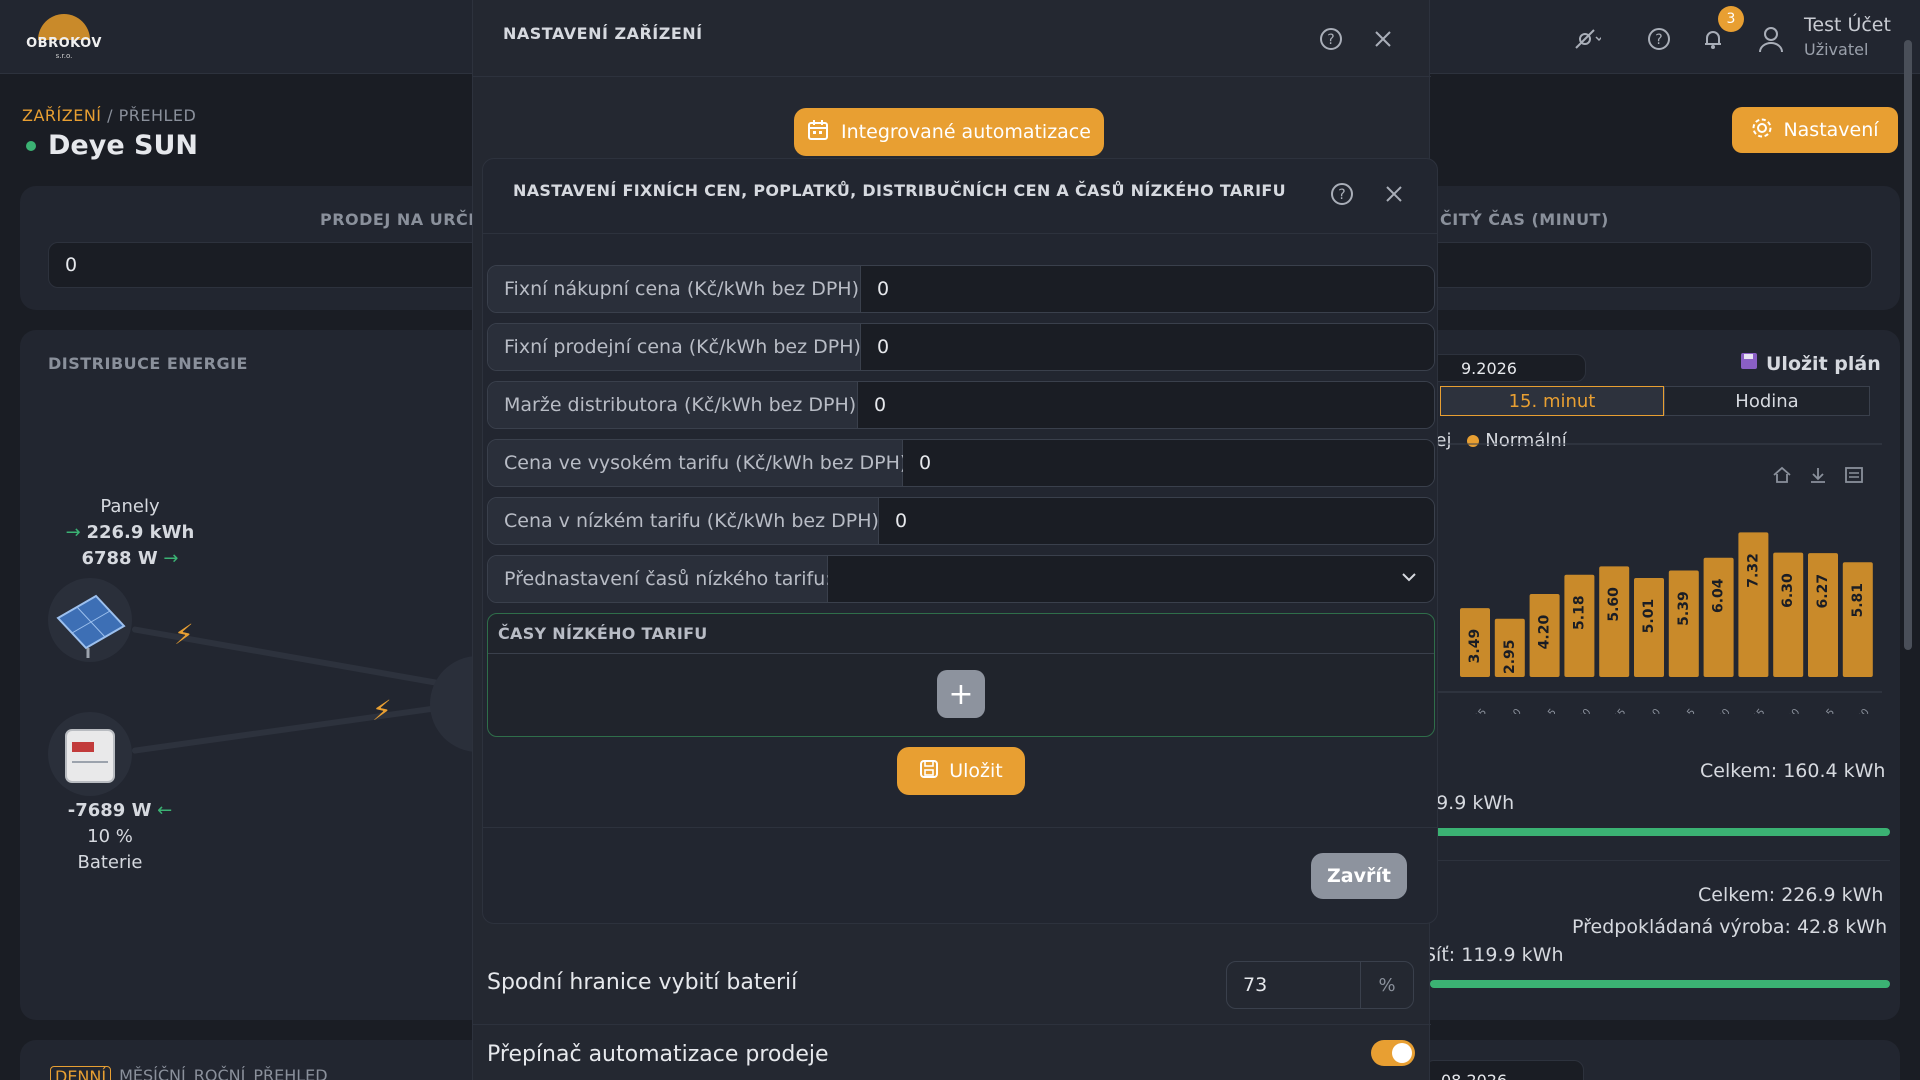 Image resolution: width=1920 pixels, height=1080 pixels. I want to click on production-progress, so click(1660, 984).